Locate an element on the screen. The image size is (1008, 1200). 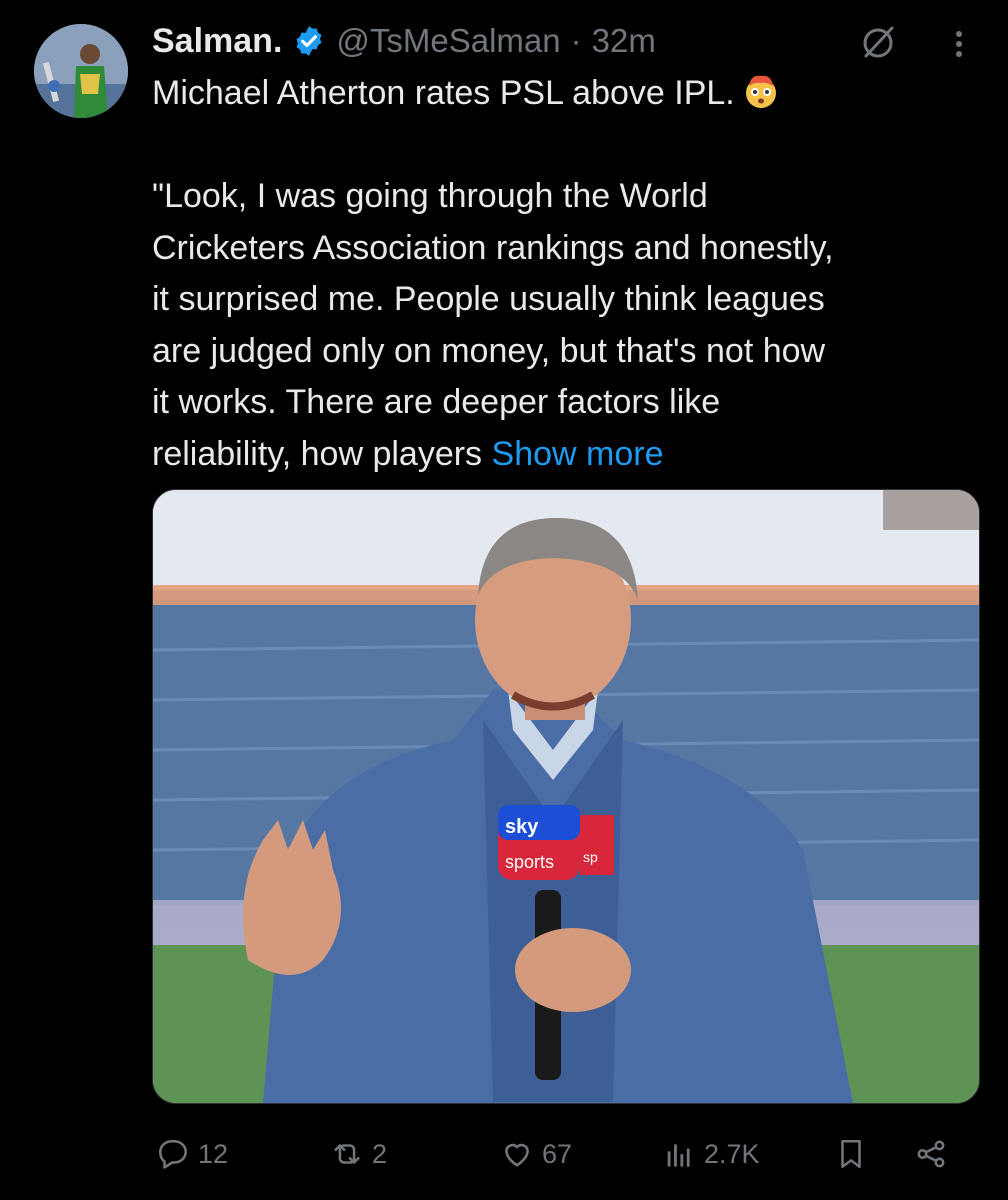
views-icon is located at coordinates (678, 1155).